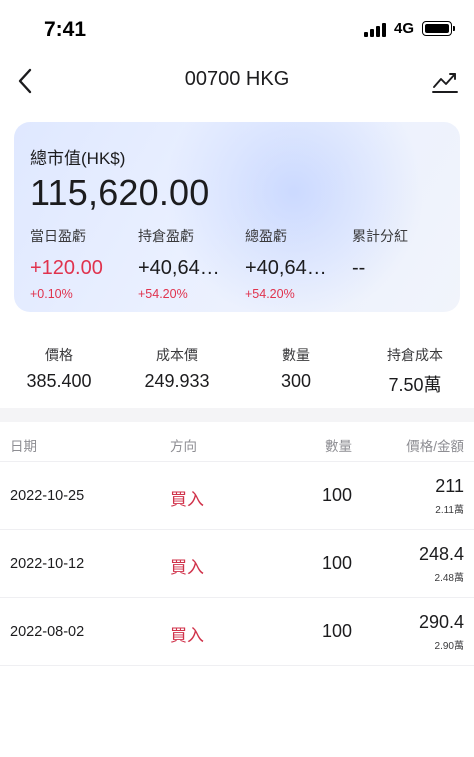  What do you see at coordinates (449, 646) in the screenshot?
I see `trade-amount: 2.90萬` at bounding box center [449, 646].